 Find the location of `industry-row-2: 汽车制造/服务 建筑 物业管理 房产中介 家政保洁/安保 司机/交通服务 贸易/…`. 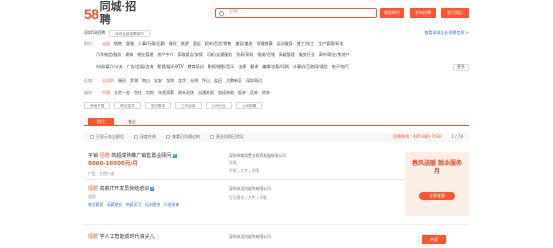

industry-row-2: 汽车制造/服务 建筑 物业管理 房产中介 家政保洁/安保 司机/交通服务 贸易/… is located at coordinates (276, 55).